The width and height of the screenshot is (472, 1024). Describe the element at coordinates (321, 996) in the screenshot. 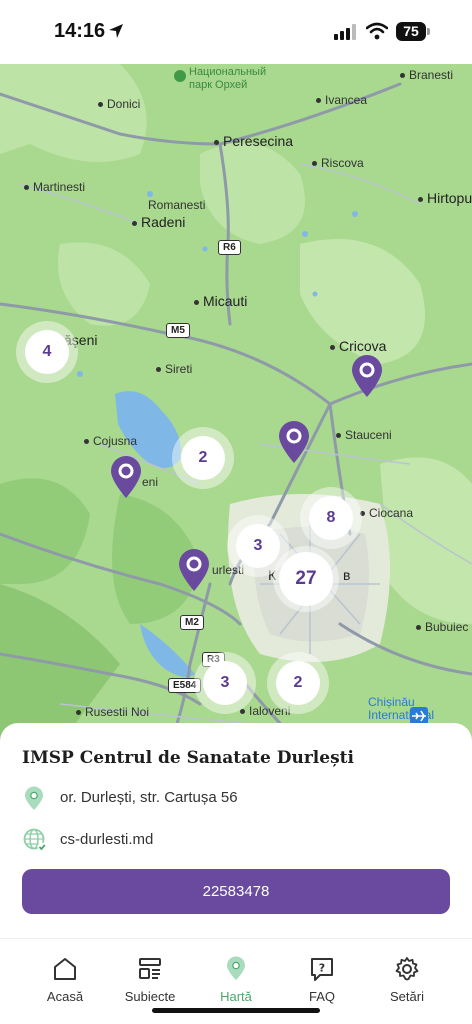

I see `tab-label: FAQ` at that location.